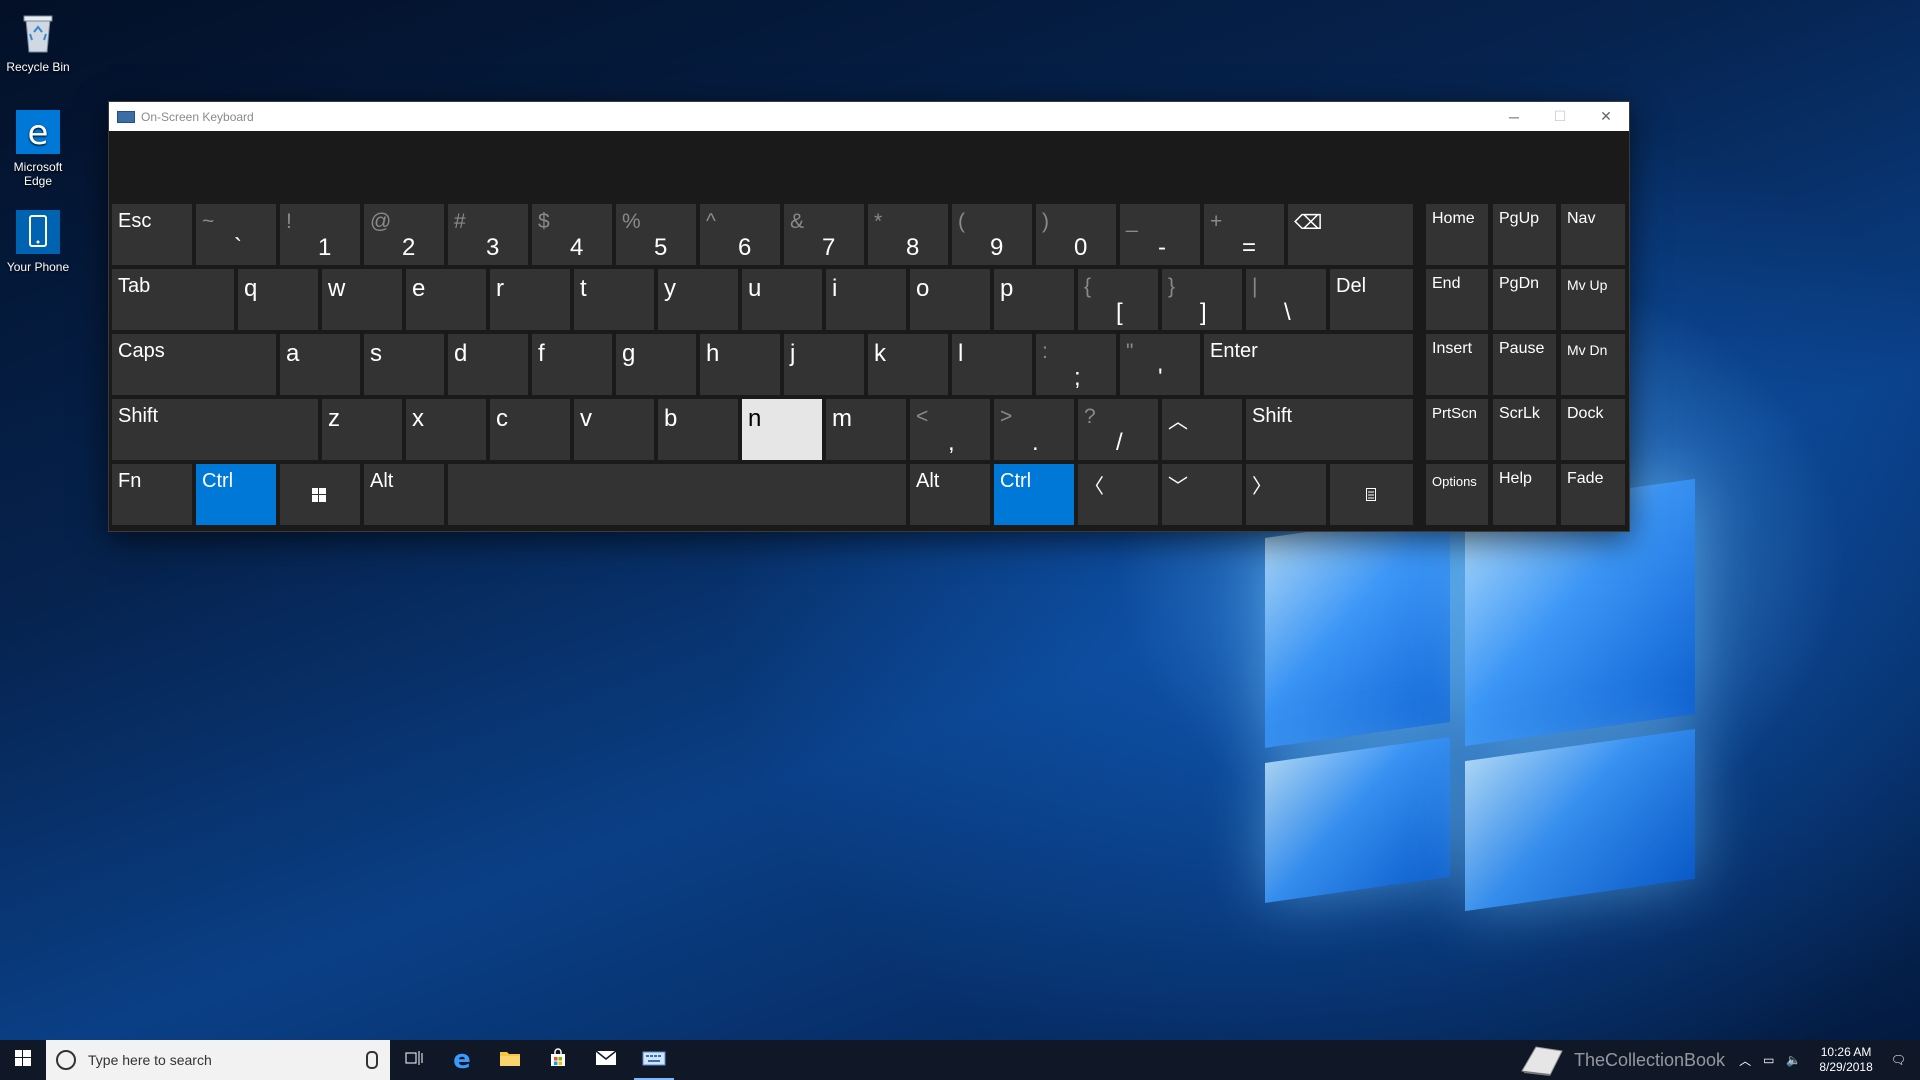  Describe the element at coordinates (782, 429) in the screenshot. I see `key-n: n` at that location.